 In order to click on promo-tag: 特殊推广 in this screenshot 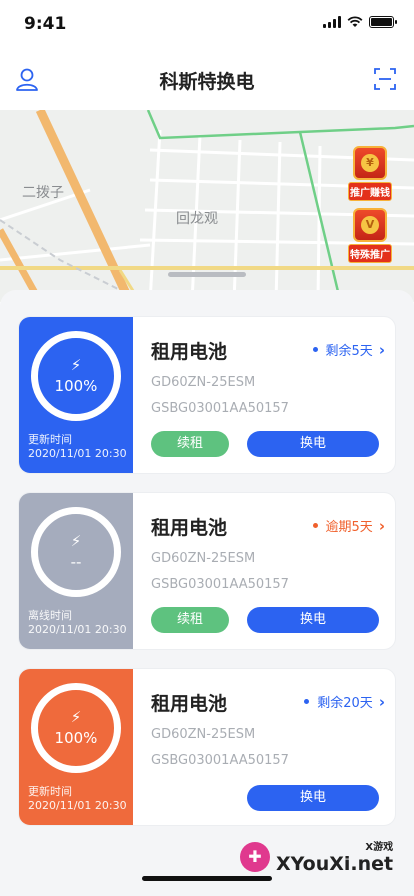, I will do `click(370, 253)`.